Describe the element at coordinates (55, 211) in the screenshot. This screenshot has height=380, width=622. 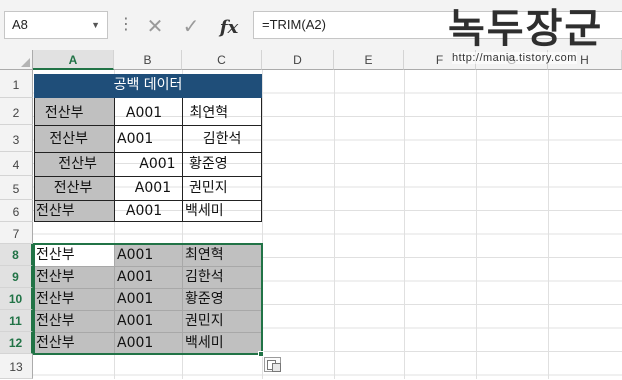
I see `cell-a6: 전산부` at that location.